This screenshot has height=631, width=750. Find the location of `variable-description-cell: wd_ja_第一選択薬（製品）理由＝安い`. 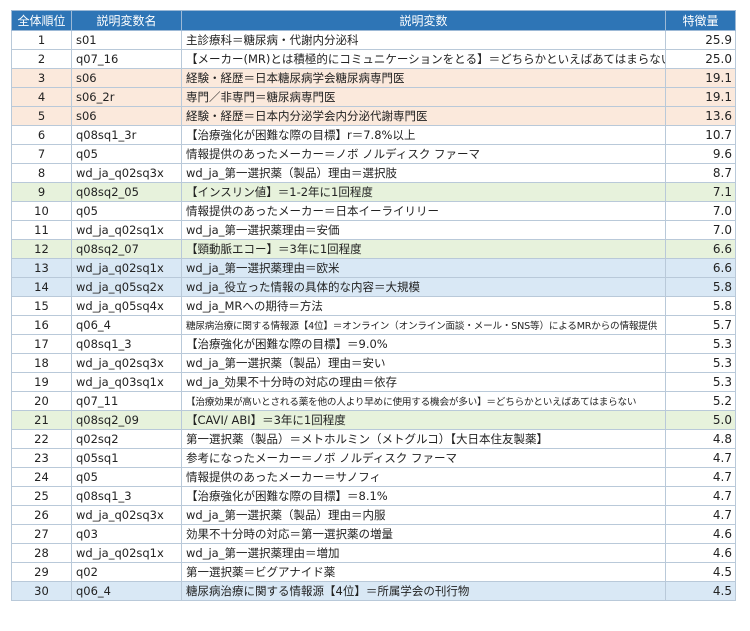

variable-description-cell: wd_ja_第一選択薬（製品）理由＝安い is located at coordinates (423, 363).